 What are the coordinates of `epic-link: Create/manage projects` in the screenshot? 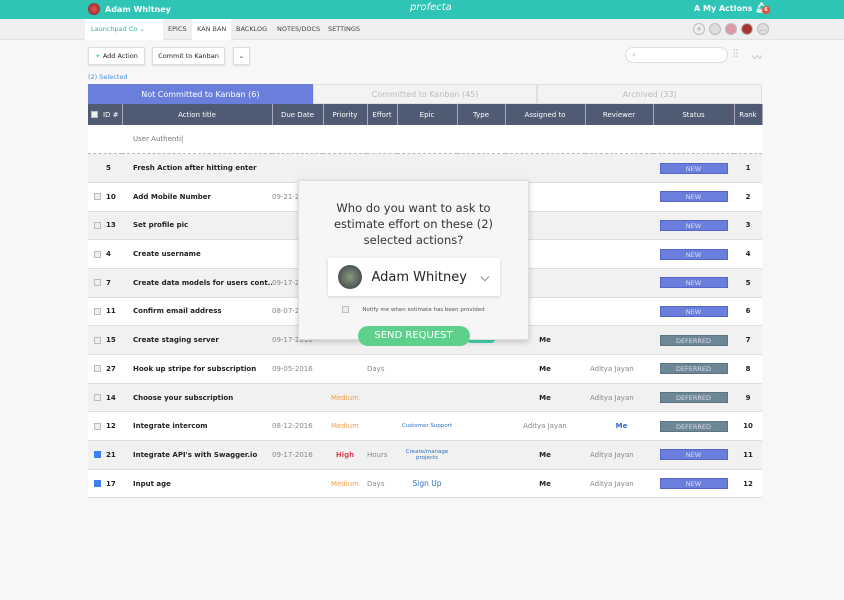 It's located at (427, 455).